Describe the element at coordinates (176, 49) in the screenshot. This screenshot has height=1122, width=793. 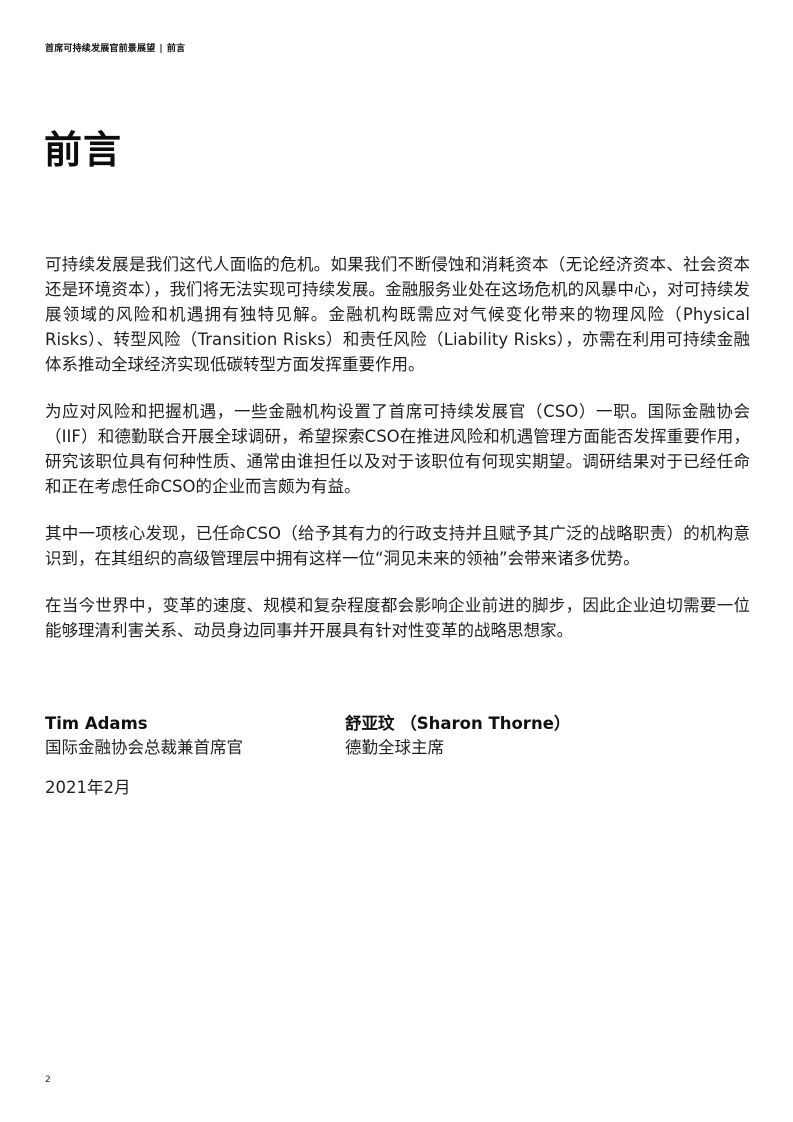
I see `section-label: 前言` at that location.